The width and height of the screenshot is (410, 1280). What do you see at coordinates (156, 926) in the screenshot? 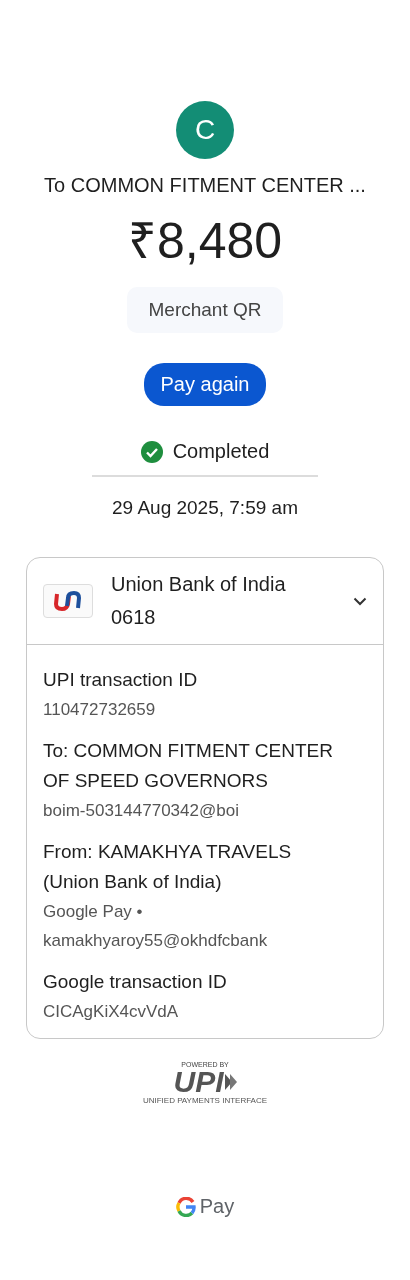
I see `detail-value: Google Pay • kamakhyaroy55@okhdfcbank` at bounding box center [156, 926].